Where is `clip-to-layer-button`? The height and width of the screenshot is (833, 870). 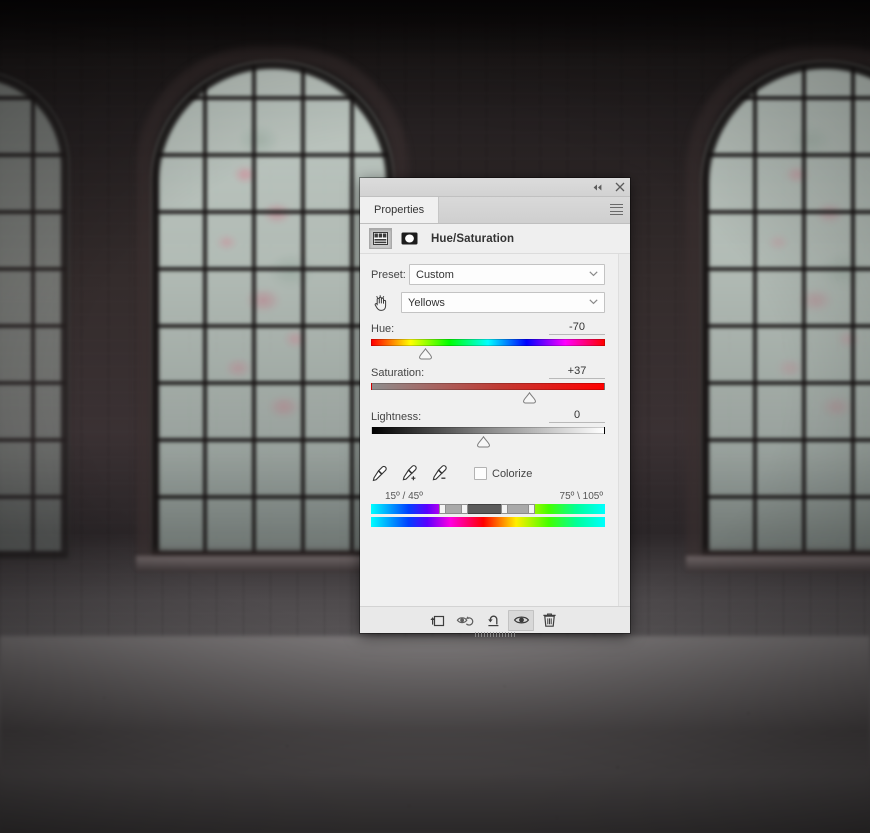 clip-to-layer-button is located at coordinates (437, 620).